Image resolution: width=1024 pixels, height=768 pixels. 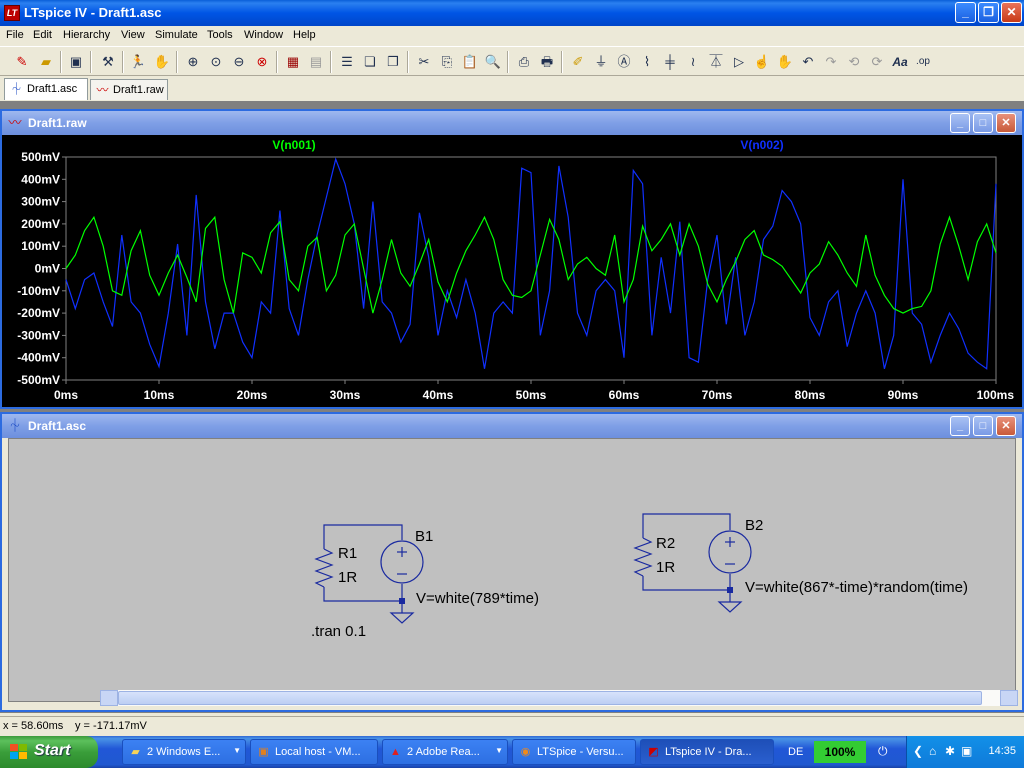 What do you see at coordinates (445, 752) in the screenshot?
I see `task-adobe-reader: ▲ 2 Adobe Rea... ▼` at bounding box center [445, 752].